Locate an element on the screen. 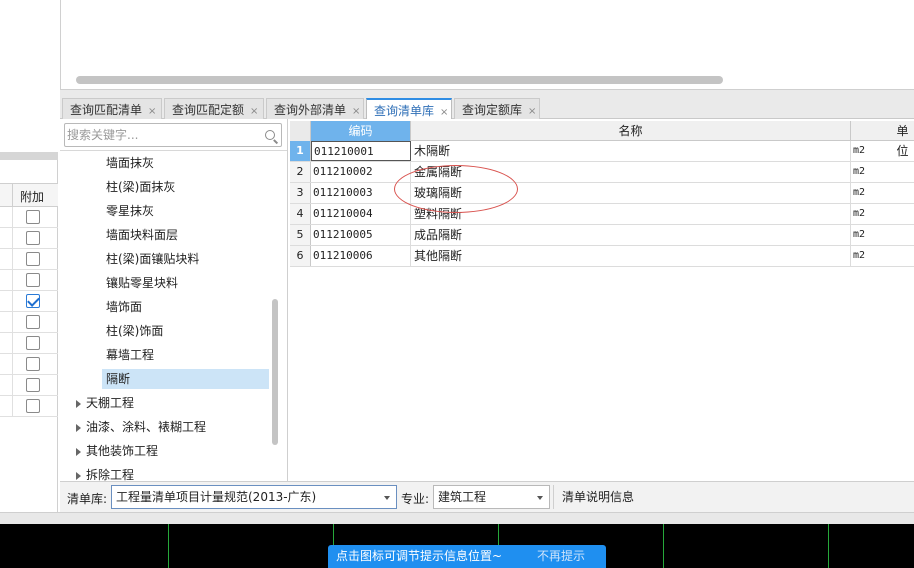 This screenshot has width=914, height=568. tree-item-label: 镶贴零星块料 is located at coordinates (142, 283).